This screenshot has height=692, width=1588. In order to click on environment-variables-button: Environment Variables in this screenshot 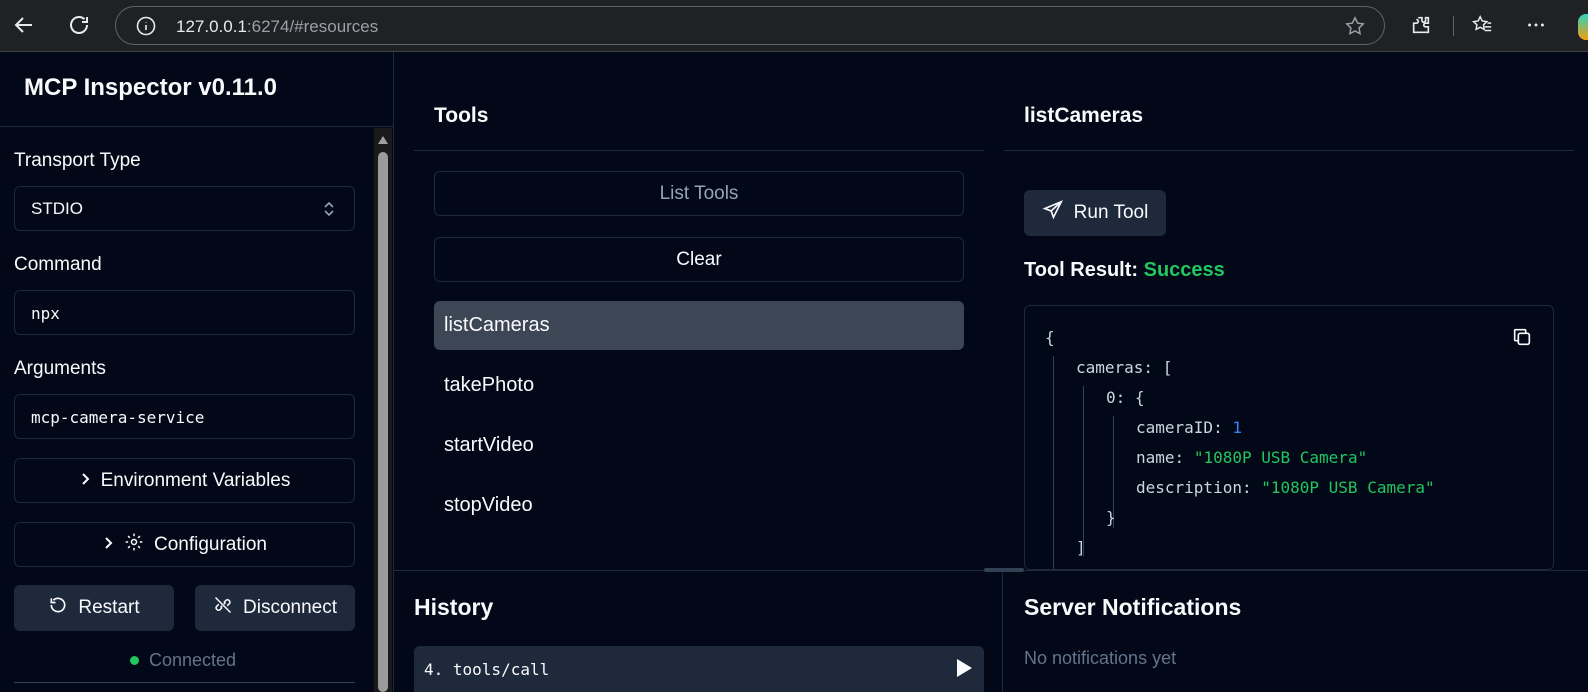, I will do `click(184, 480)`.